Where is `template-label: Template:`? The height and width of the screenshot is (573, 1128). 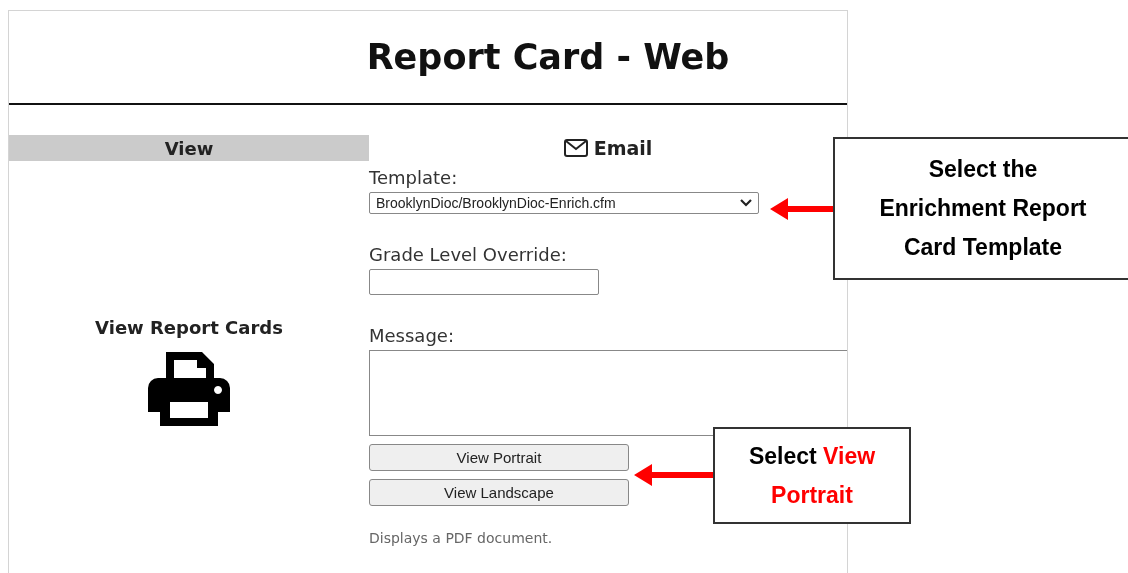 template-label: Template: is located at coordinates (413, 177).